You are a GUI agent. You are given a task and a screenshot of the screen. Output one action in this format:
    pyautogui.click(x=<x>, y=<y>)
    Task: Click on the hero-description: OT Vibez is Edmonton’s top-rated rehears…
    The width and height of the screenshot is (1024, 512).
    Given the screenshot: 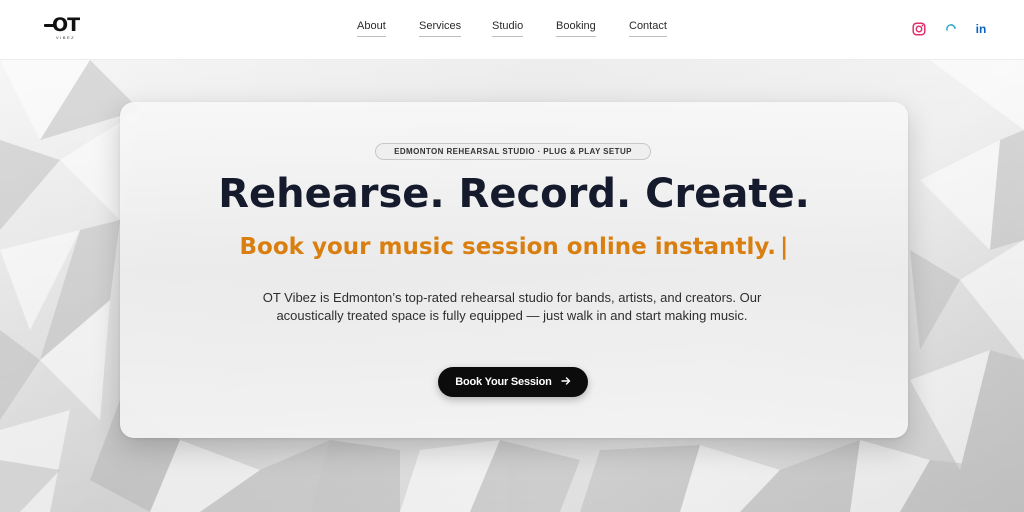 What is the action you would take?
    pyautogui.click(x=512, y=306)
    